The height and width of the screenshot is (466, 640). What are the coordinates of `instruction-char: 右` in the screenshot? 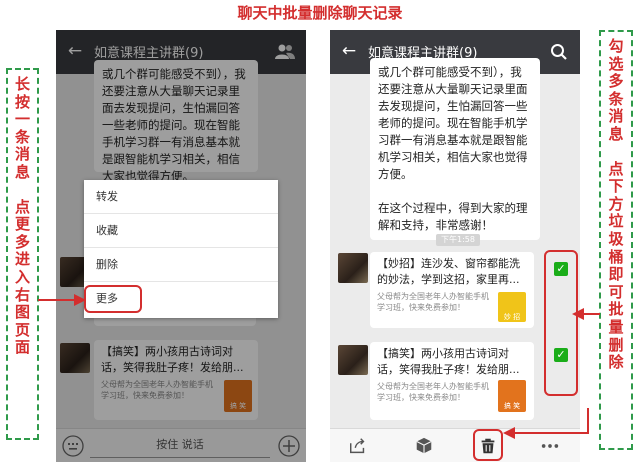 It's located at (22, 294).